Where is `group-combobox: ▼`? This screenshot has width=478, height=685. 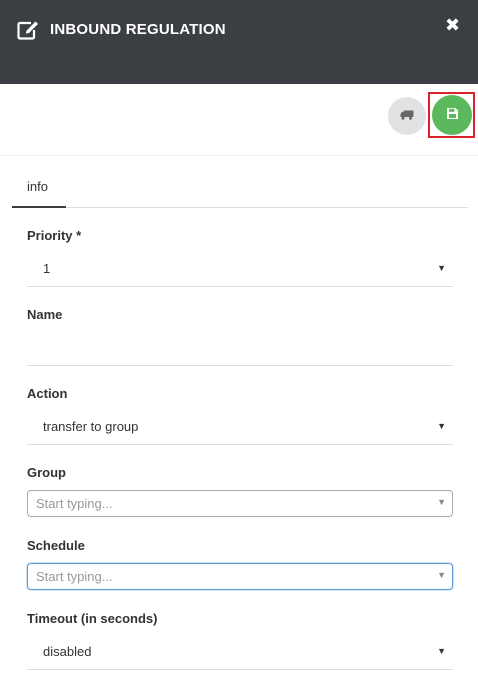 group-combobox: ▼ is located at coordinates (240, 503).